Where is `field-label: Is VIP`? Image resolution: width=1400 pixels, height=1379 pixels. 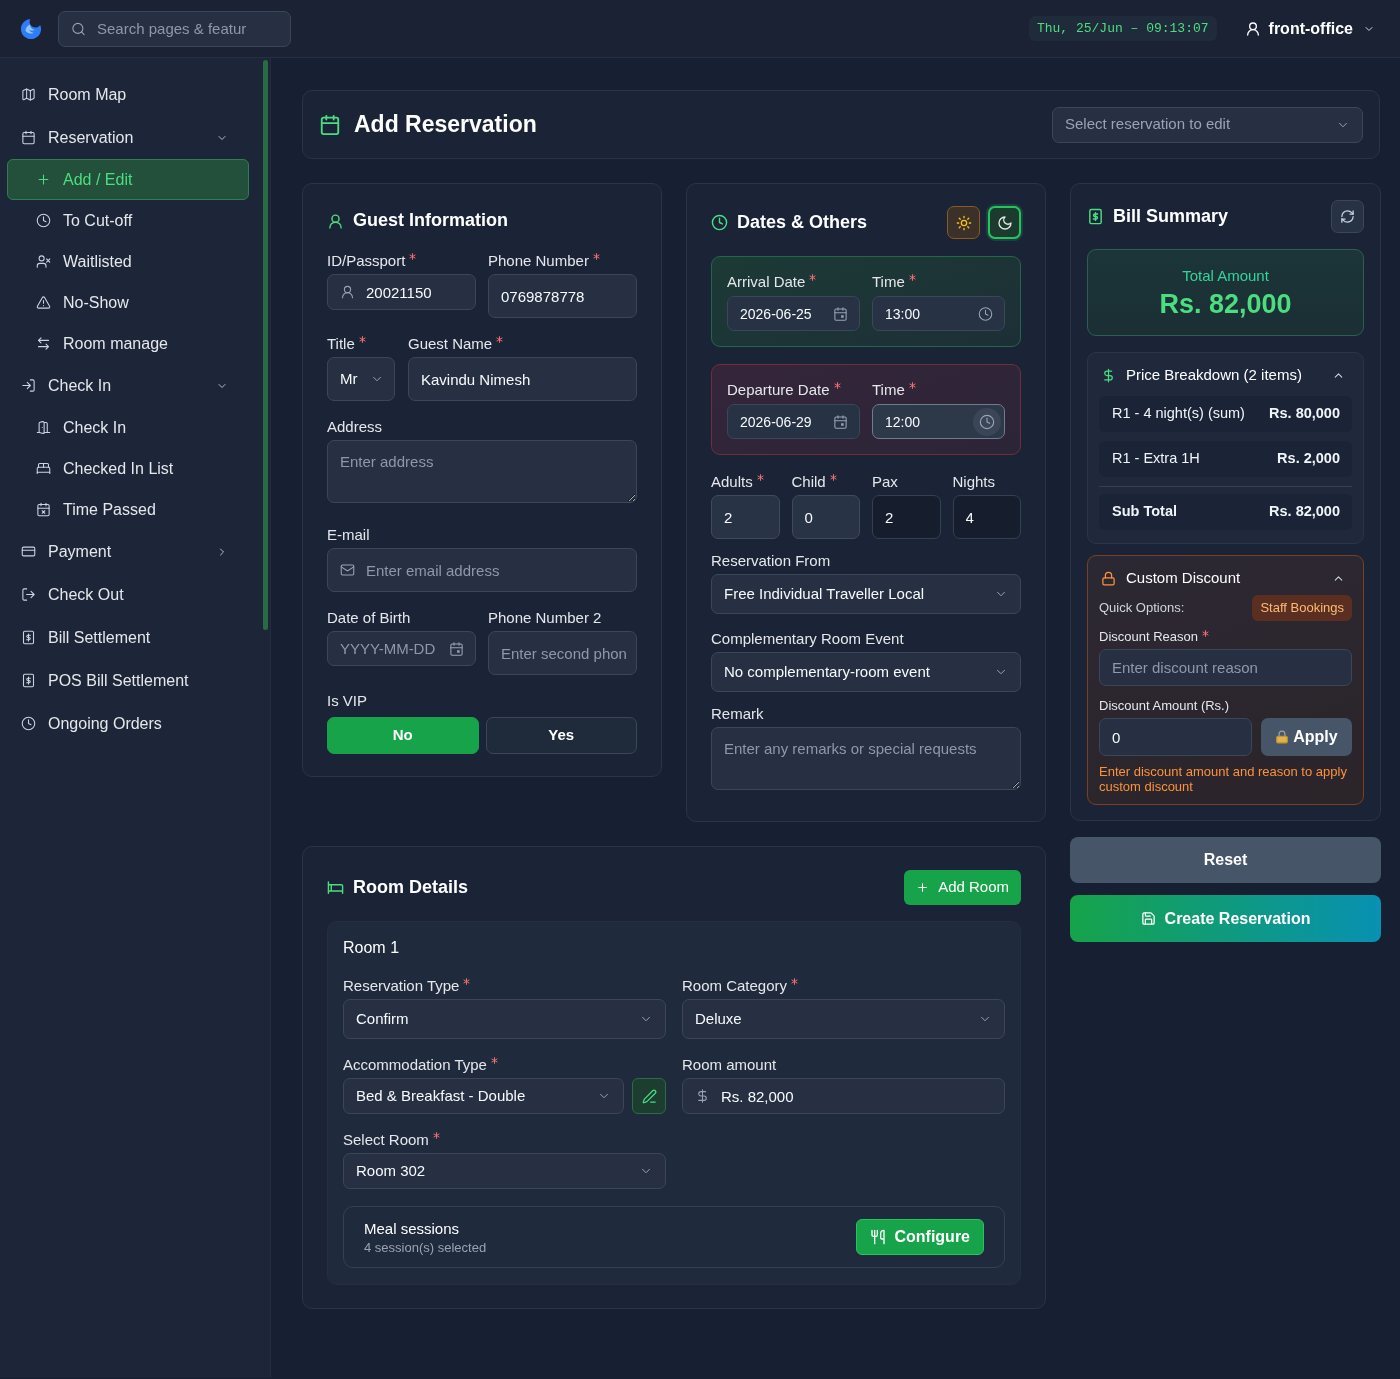 field-label: Is VIP is located at coordinates (347, 701).